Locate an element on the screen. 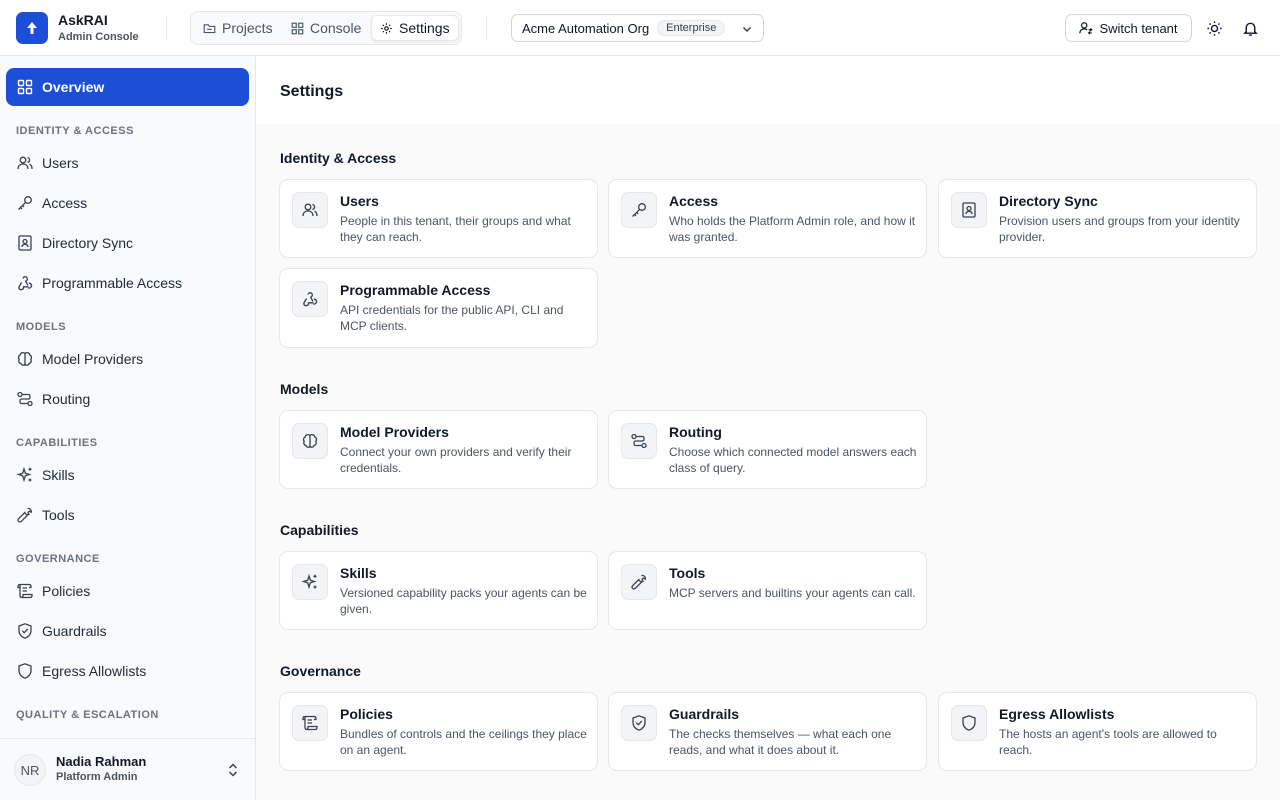  sidebar-item-programmable-access: Programmable Access is located at coordinates (127, 283).